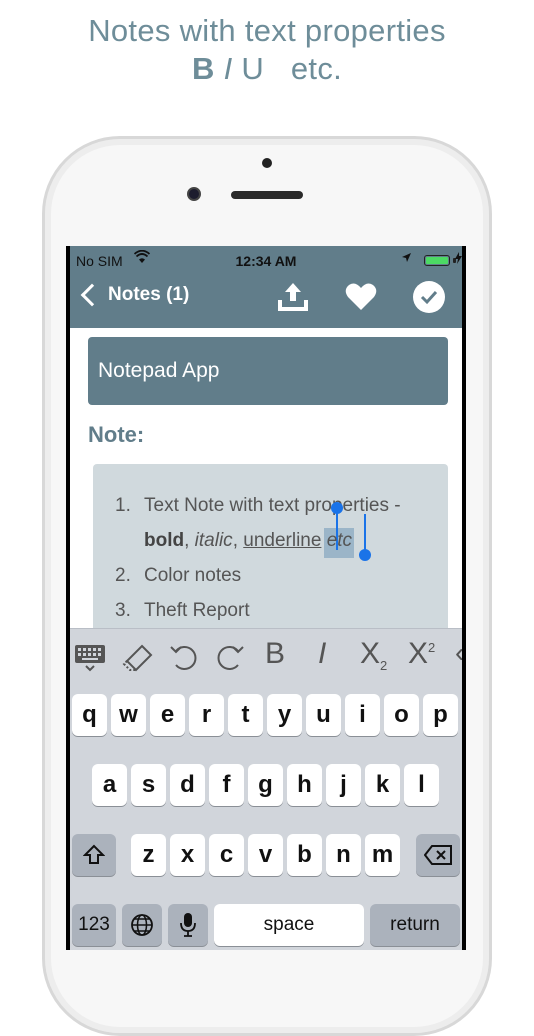  Describe the element at coordinates (193, 575) in the screenshot. I see `list-text: Color notes` at that location.